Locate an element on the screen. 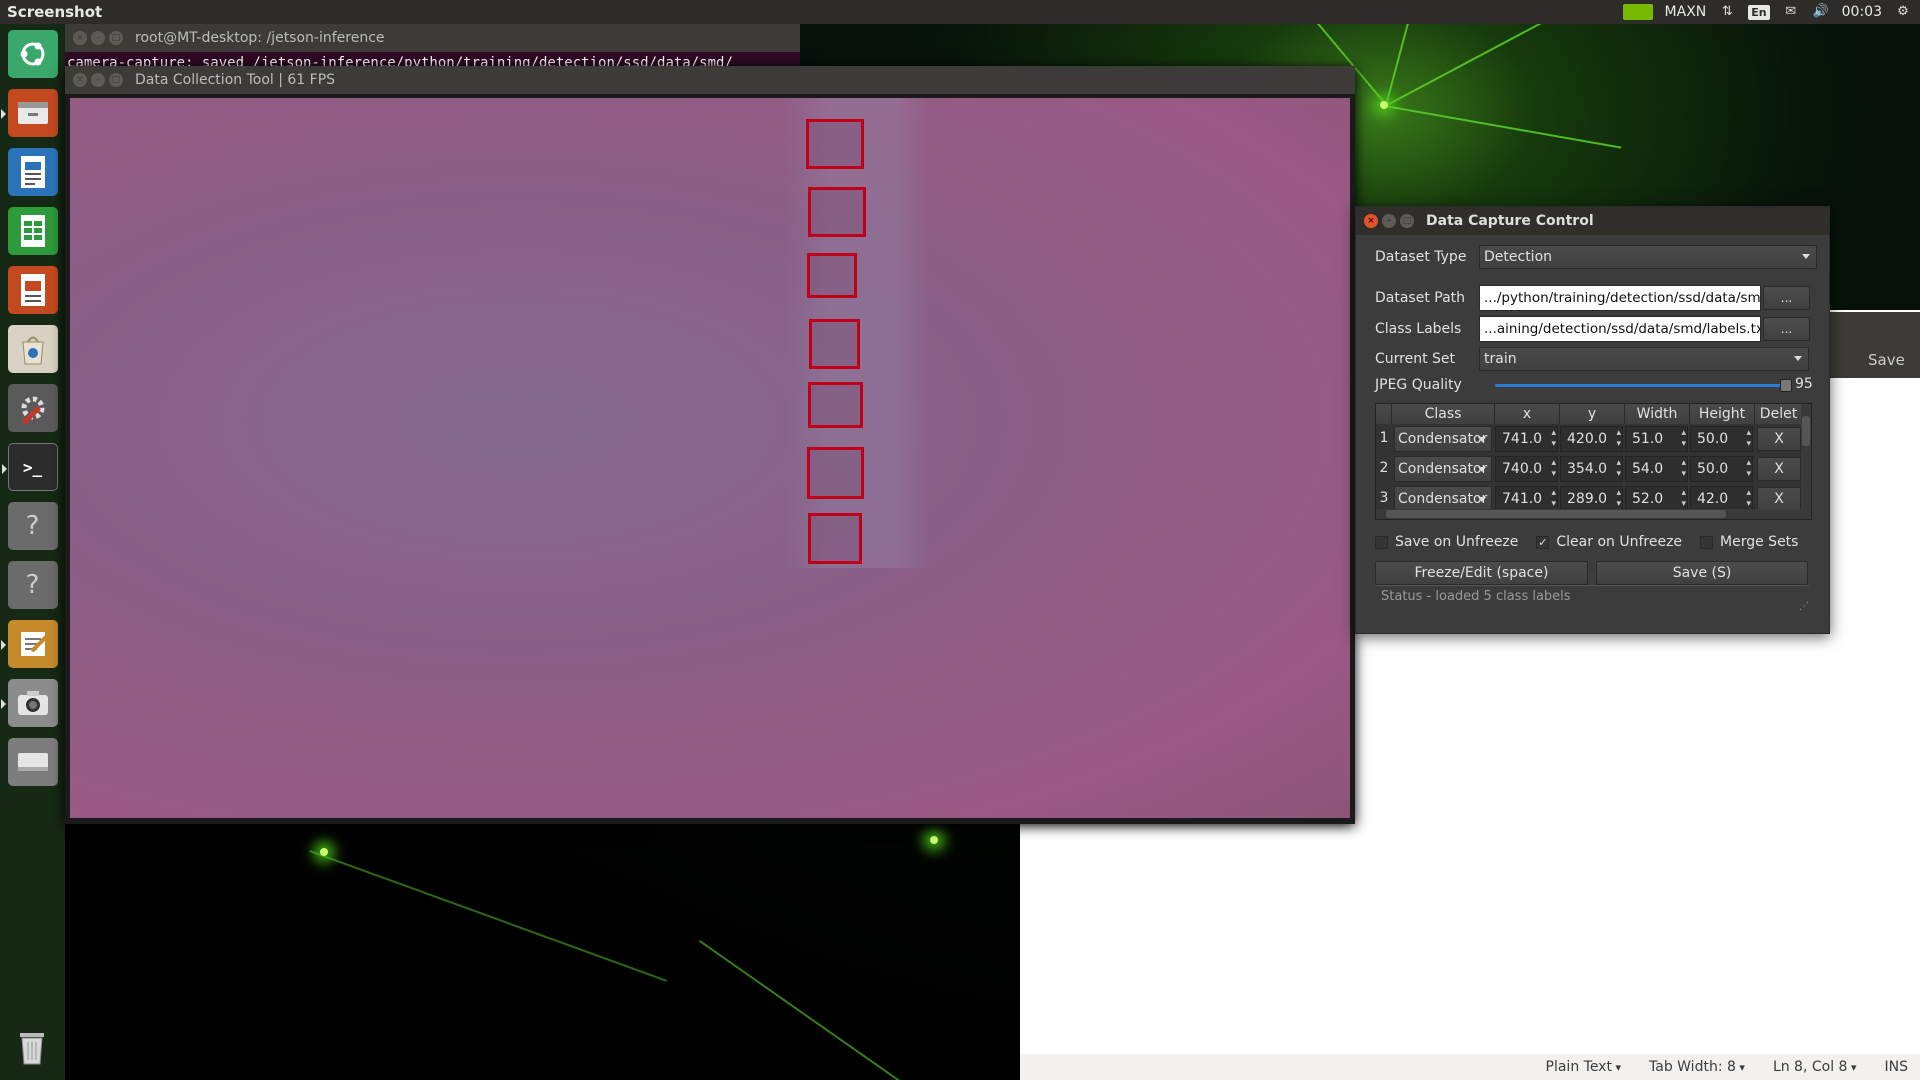  jpeg-quality-slider is located at coordinates (1640, 385).